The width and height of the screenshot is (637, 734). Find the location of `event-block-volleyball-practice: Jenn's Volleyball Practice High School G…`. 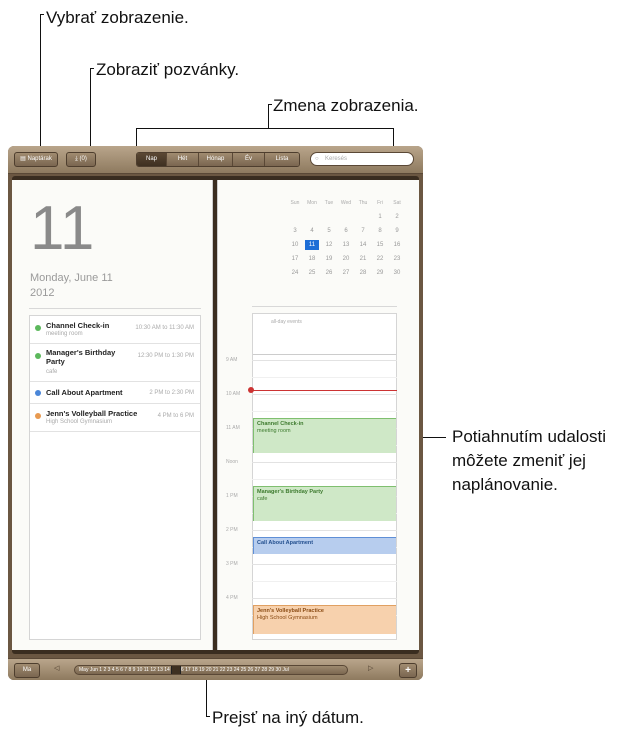

event-block-volleyball-practice: Jenn's Volleyball Practice High School G… is located at coordinates (324, 619).